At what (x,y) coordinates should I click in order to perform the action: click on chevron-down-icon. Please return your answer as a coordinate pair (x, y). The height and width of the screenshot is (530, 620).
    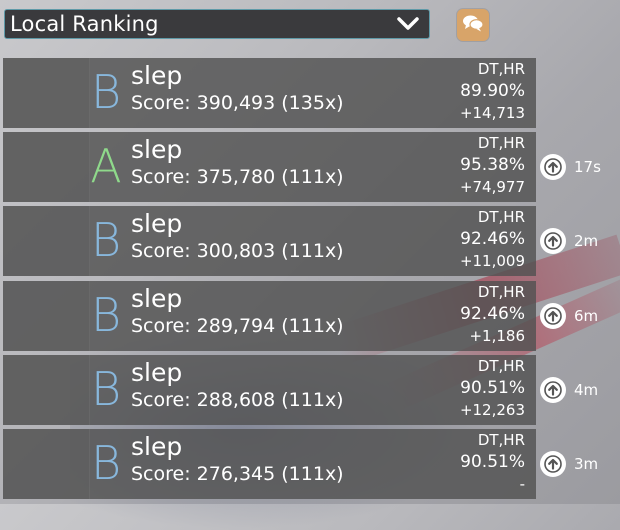
    Looking at the image, I should click on (408, 24).